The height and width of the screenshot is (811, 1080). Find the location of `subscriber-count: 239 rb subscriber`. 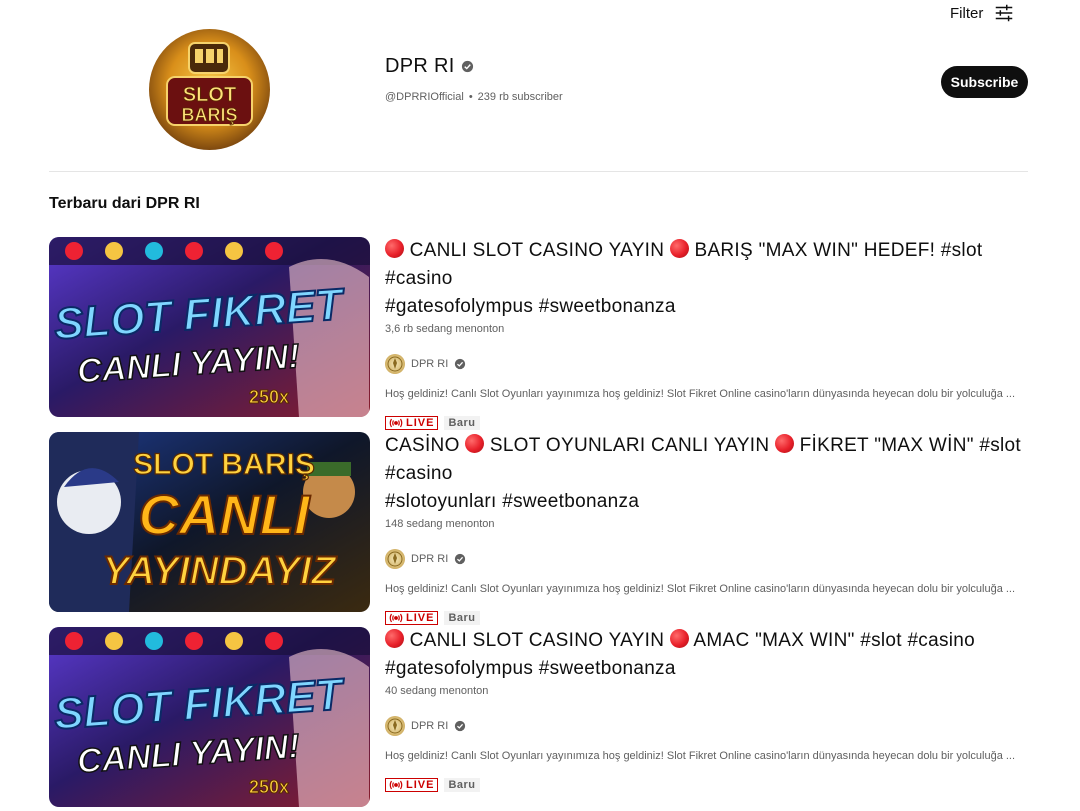

subscriber-count: 239 rb subscriber is located at coordinates (520, 97).